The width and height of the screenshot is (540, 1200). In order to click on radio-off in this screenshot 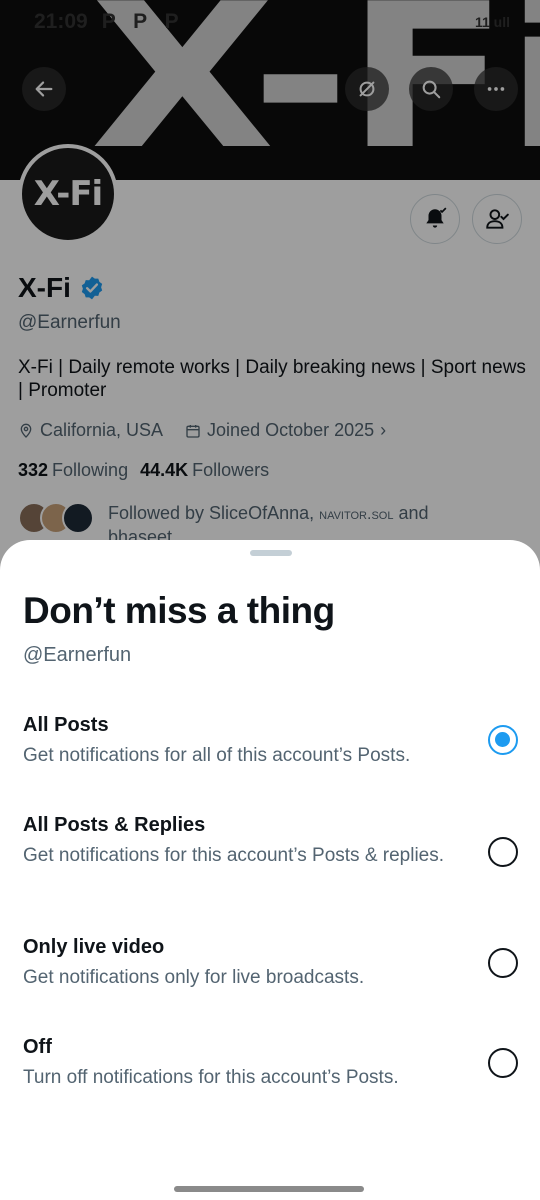, I will do `click(503, 1063)`.